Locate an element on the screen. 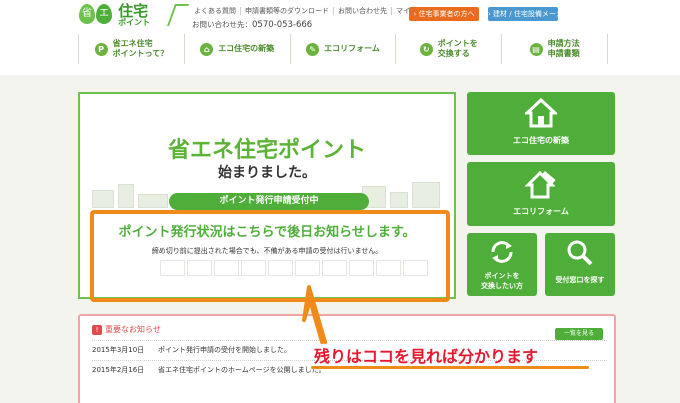 The height and width of the screenshot is (403, 680). news-text: 省エネ住宅ポイントのホームページを公開しました。 is located at coordinates (242, 370).